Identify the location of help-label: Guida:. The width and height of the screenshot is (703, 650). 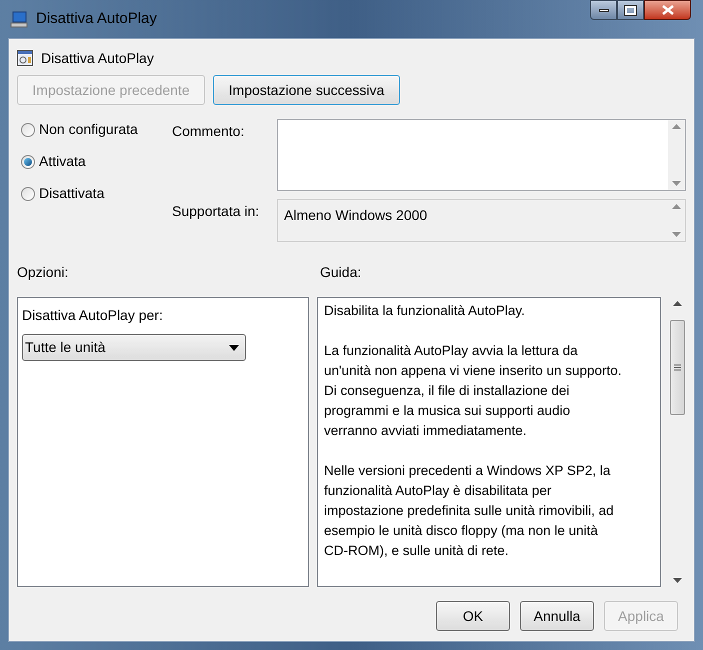
(341, 272).